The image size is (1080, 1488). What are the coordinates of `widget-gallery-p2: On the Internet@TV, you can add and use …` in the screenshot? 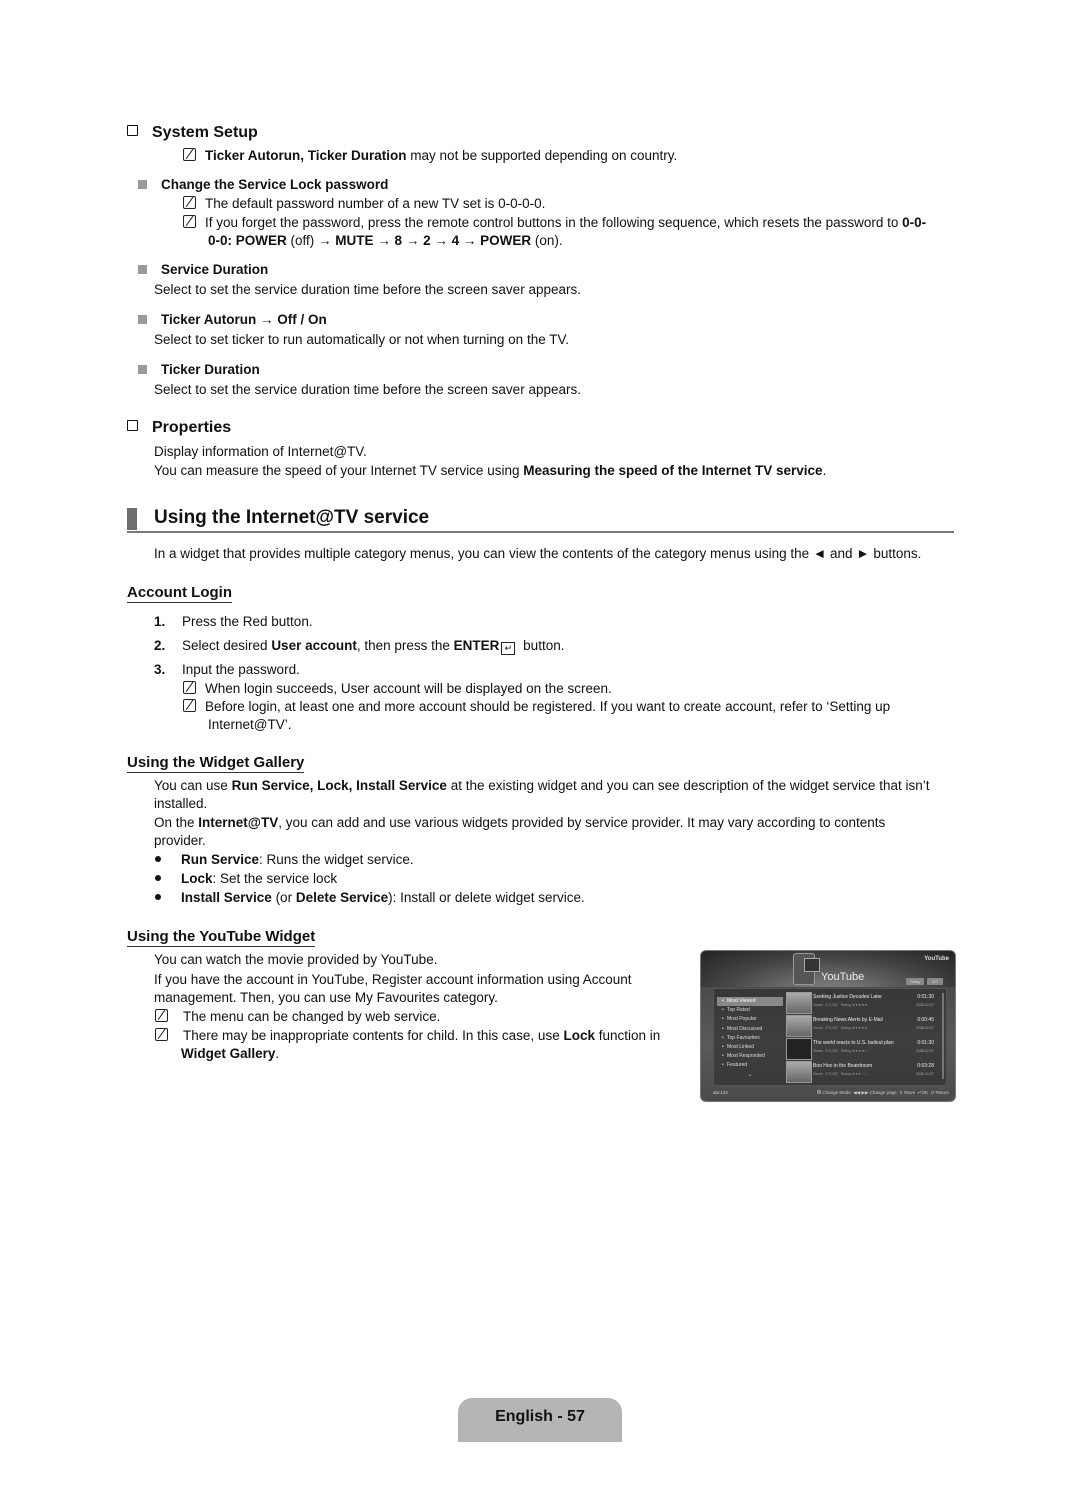 It's located at (520, 822).